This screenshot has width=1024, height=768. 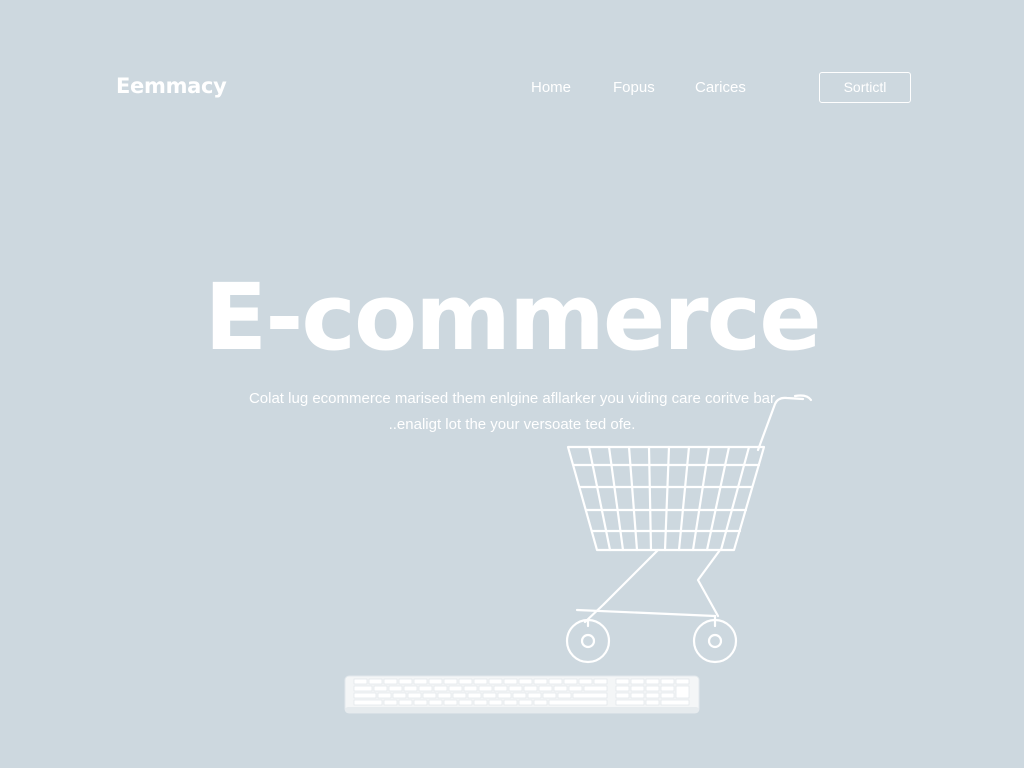 What do you see at coordinates (634, 87) in the screenshot?
I see `nav-link-fopus: Fopus` at bounding box center [634, 87].